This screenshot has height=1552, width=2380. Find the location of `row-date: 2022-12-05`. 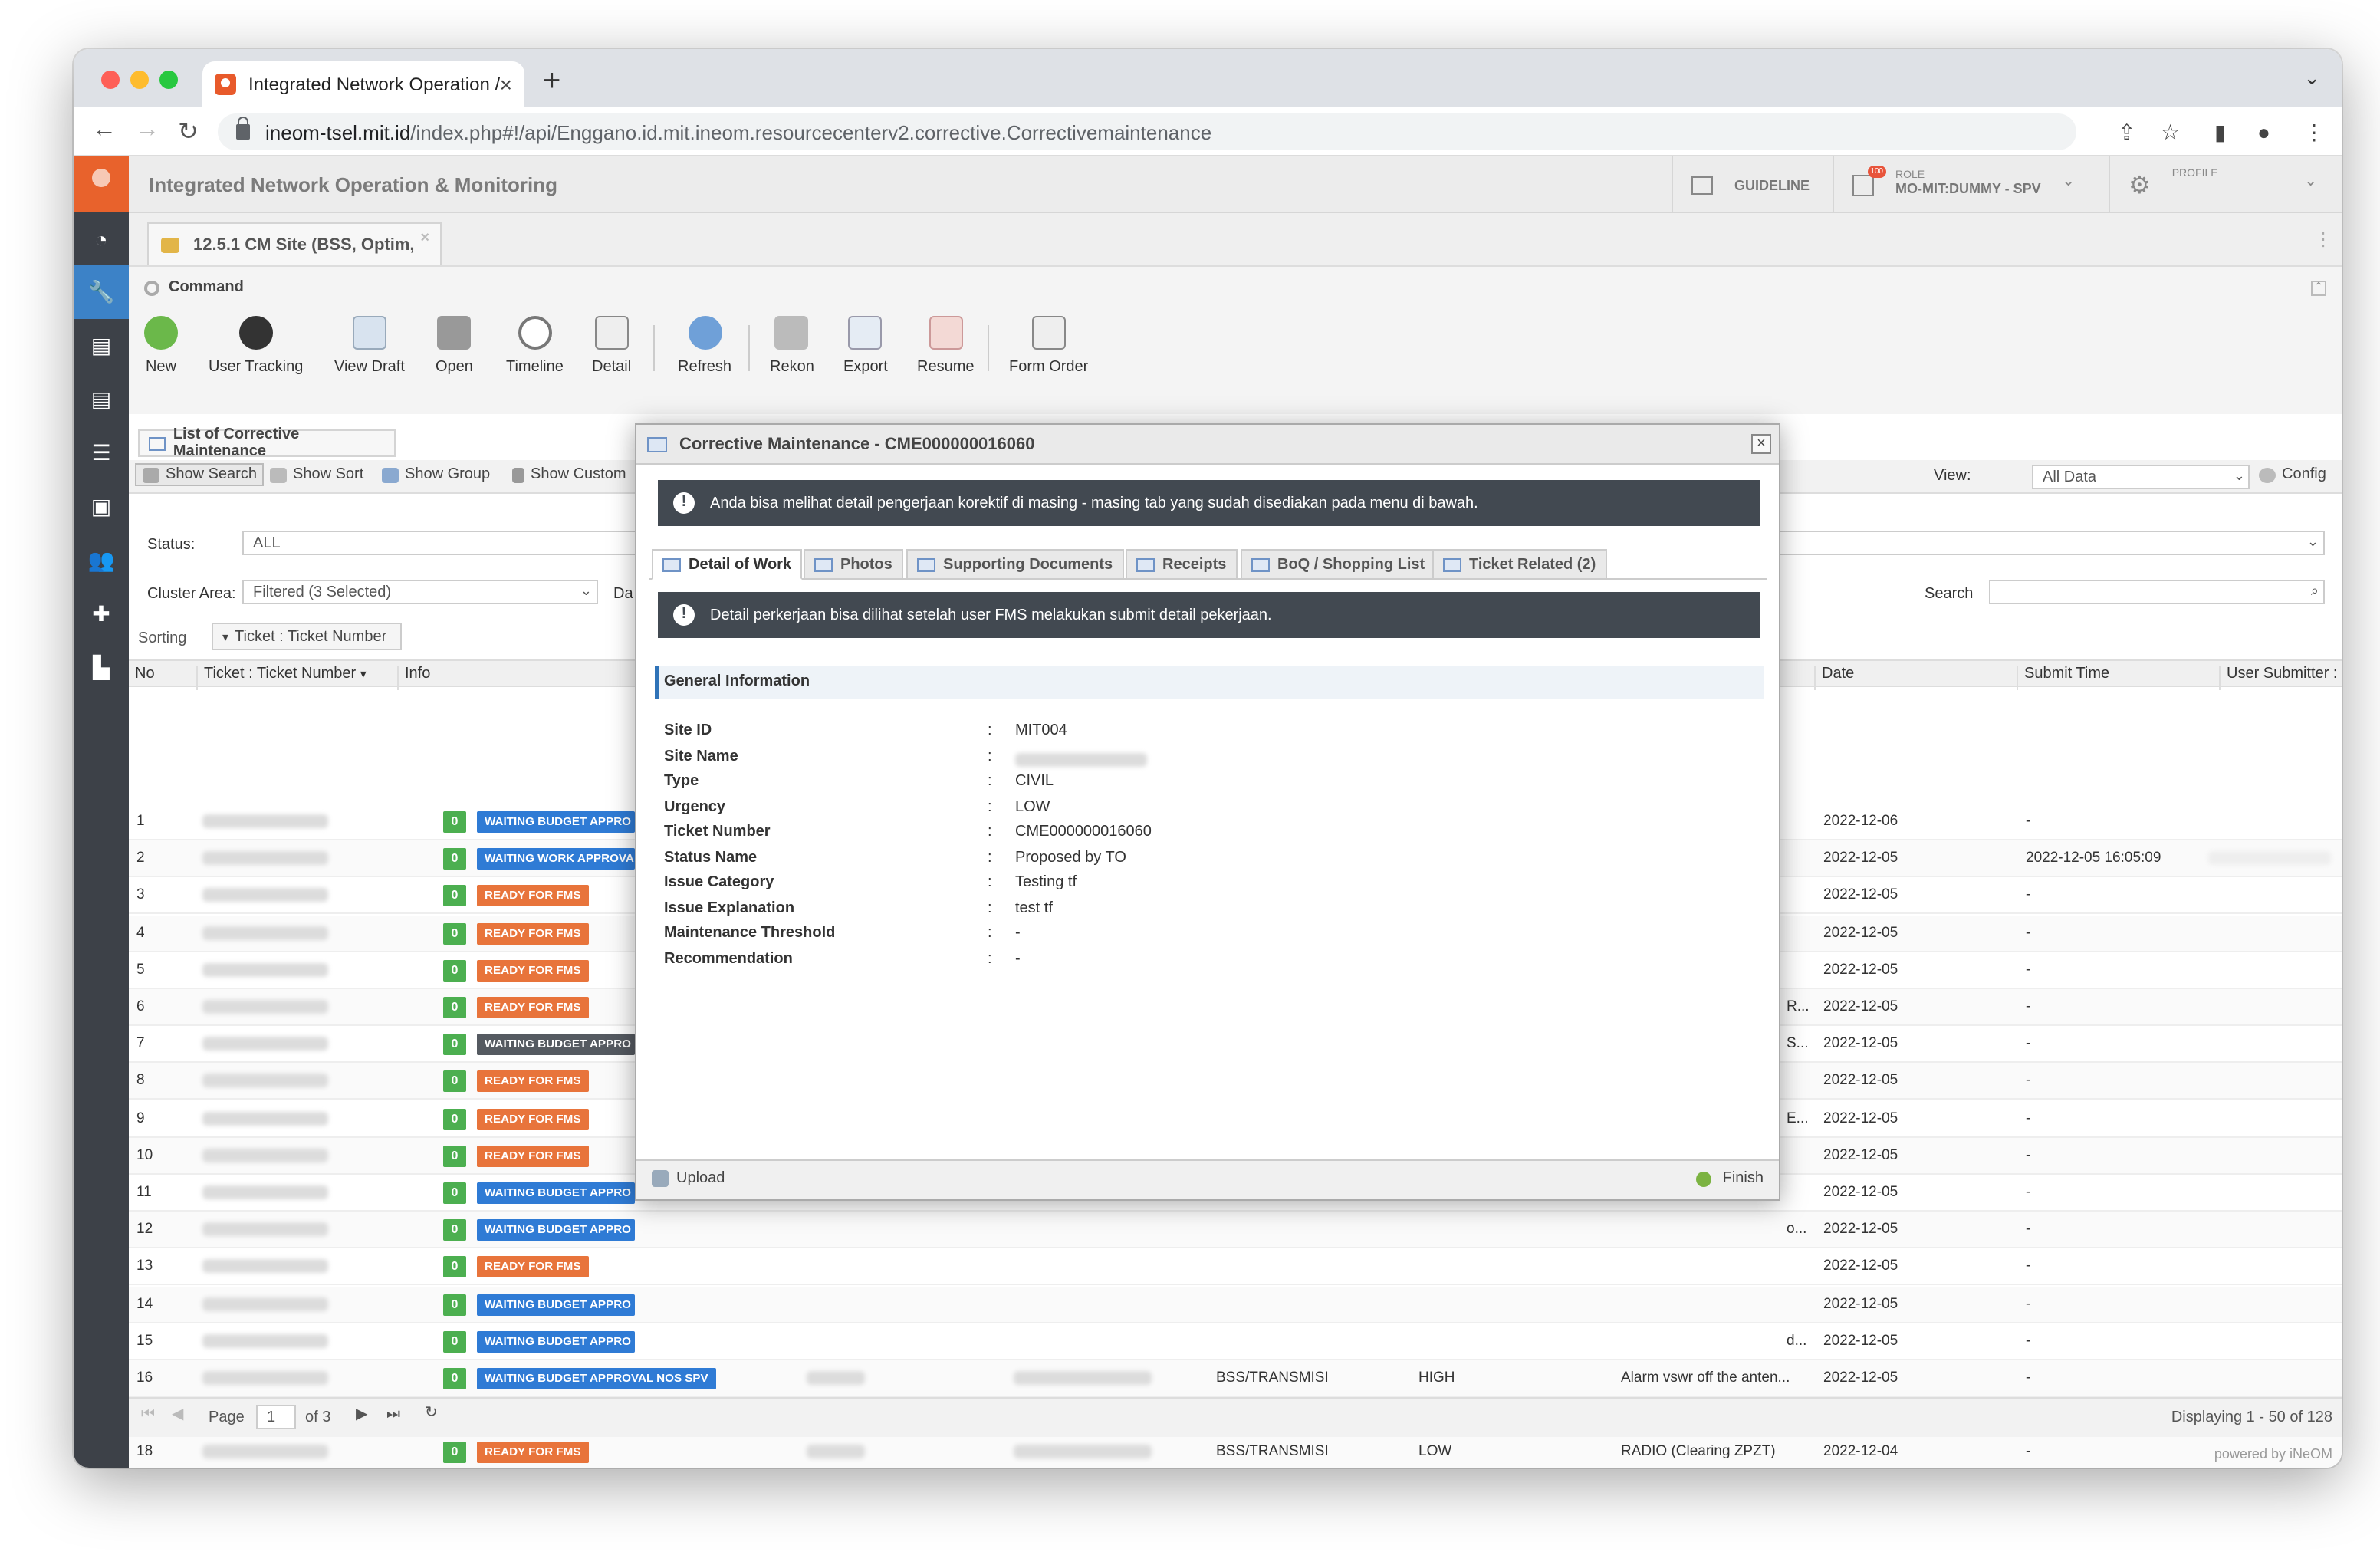

row-date: 2022-12-05 is located at coordinates (1860, 895).